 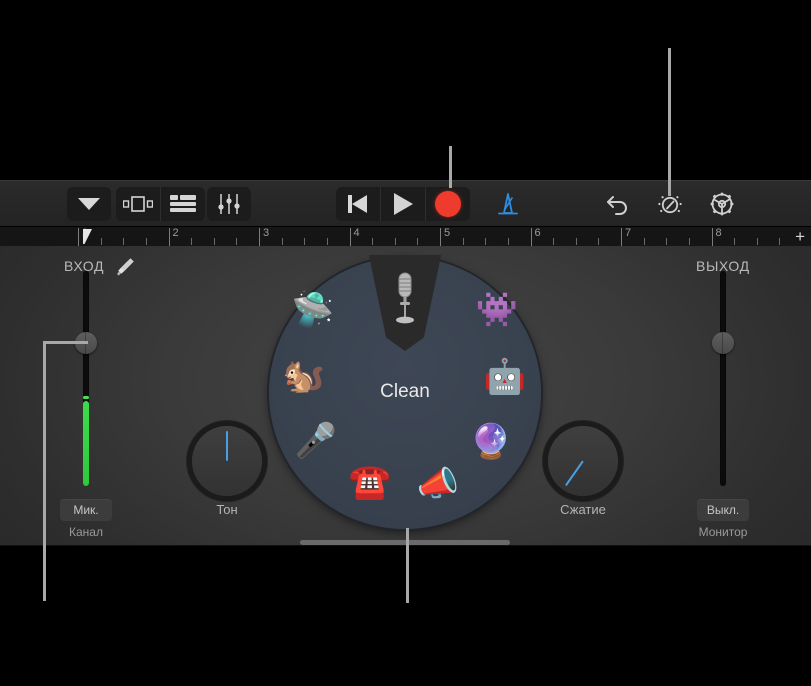 I want to click on input-level-peak, so click(x=86, y=397).